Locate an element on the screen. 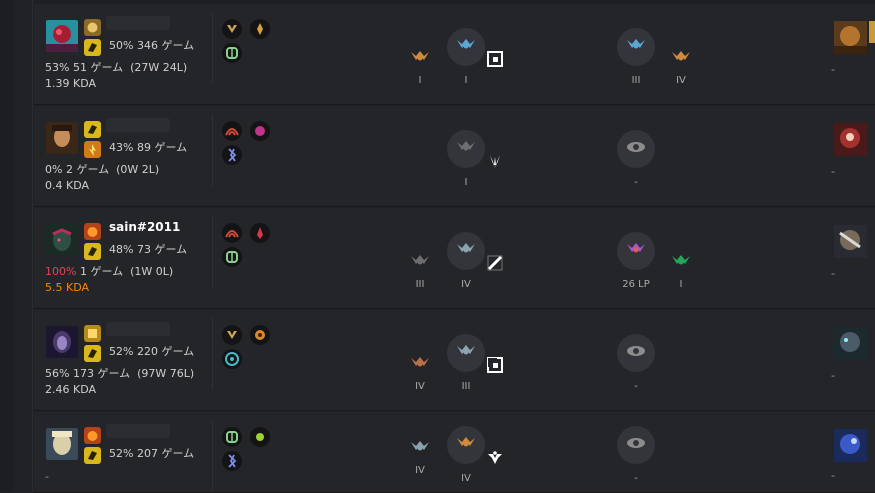  position-mid-icon is located at coordinates (495, 263).